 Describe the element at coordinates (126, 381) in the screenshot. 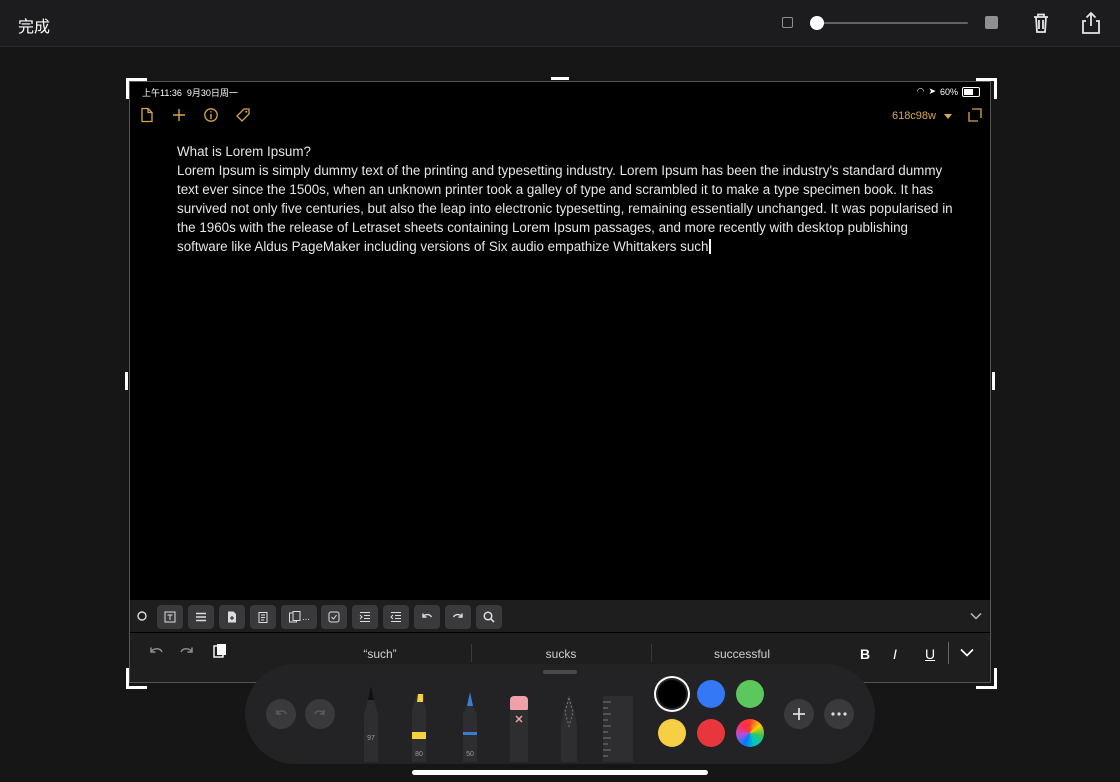

I see `crop-handle-left` at that location.